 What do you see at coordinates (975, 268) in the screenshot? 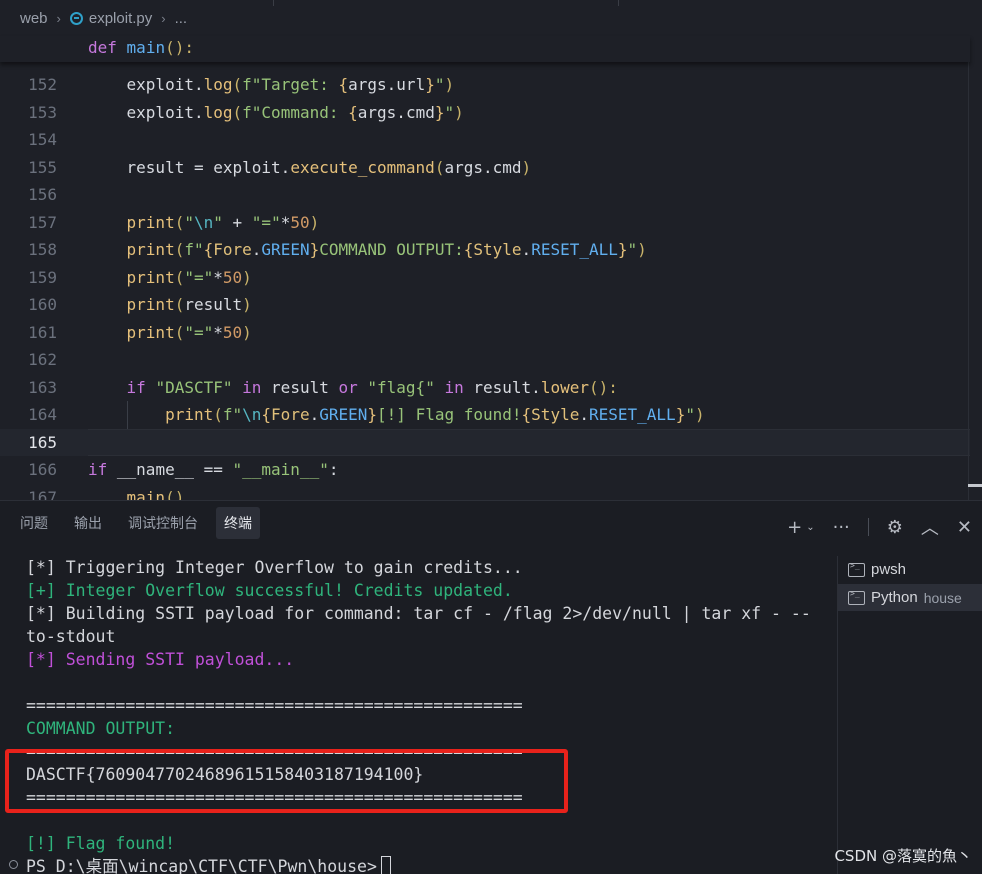
I see `editor-scrollbar` at bounding box center [975, 268].